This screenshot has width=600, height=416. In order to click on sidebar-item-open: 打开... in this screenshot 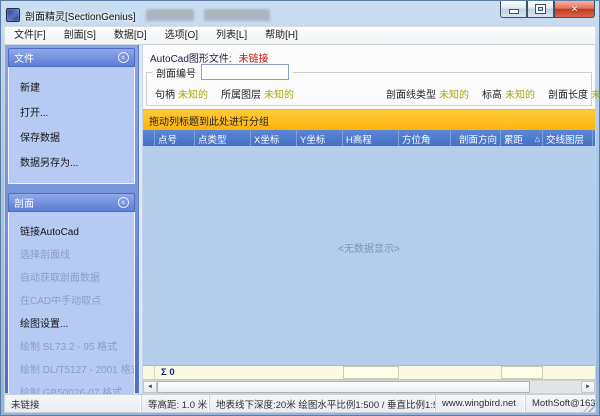, I will do `click(71, 111)`.